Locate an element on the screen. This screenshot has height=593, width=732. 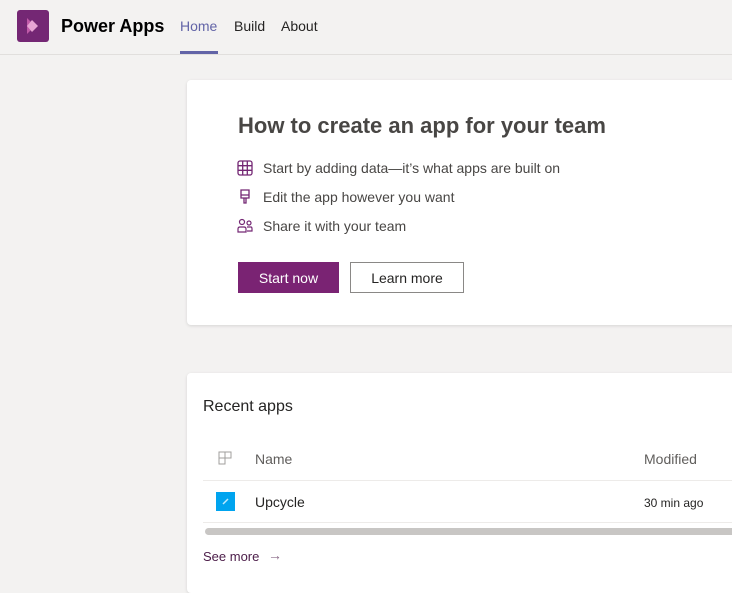
tab-home: Home is located at coordinates (198, 26).